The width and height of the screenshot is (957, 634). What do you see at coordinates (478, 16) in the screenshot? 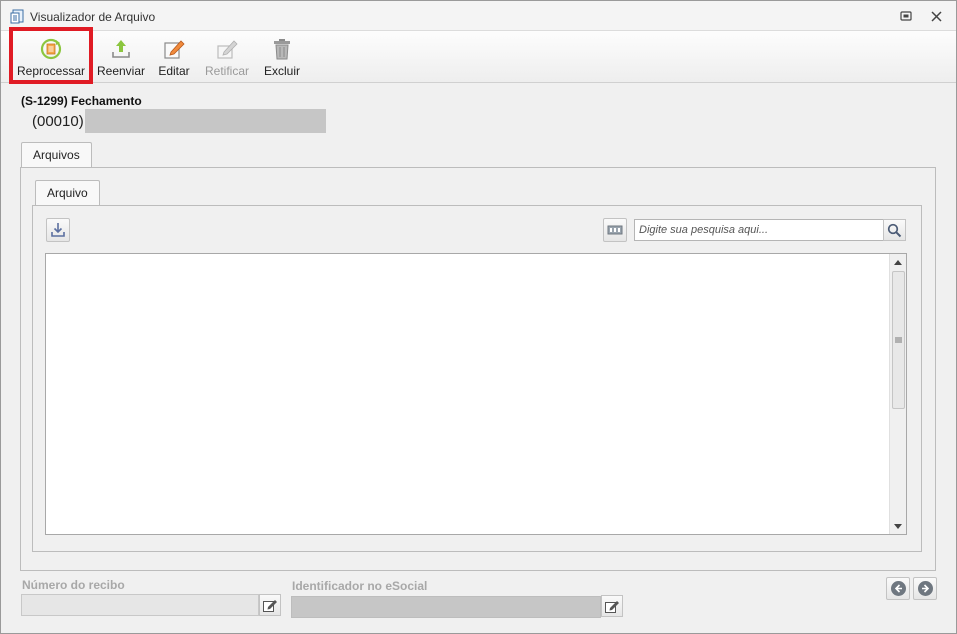
I see `title-bar: Visualizador de Arquivo` at bounding box center [478, 16].